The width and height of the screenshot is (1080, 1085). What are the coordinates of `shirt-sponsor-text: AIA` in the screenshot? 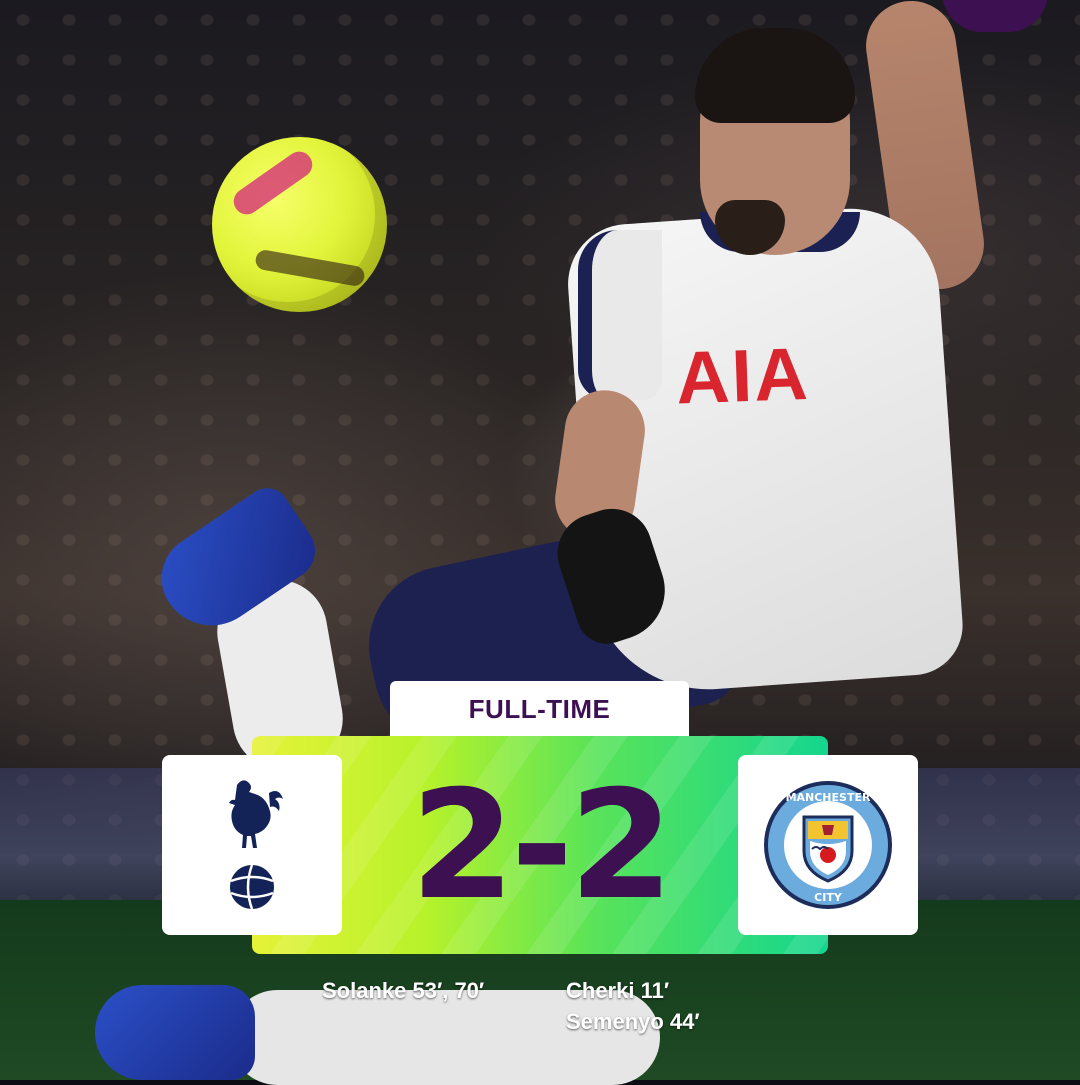 It's located at (742, 375).